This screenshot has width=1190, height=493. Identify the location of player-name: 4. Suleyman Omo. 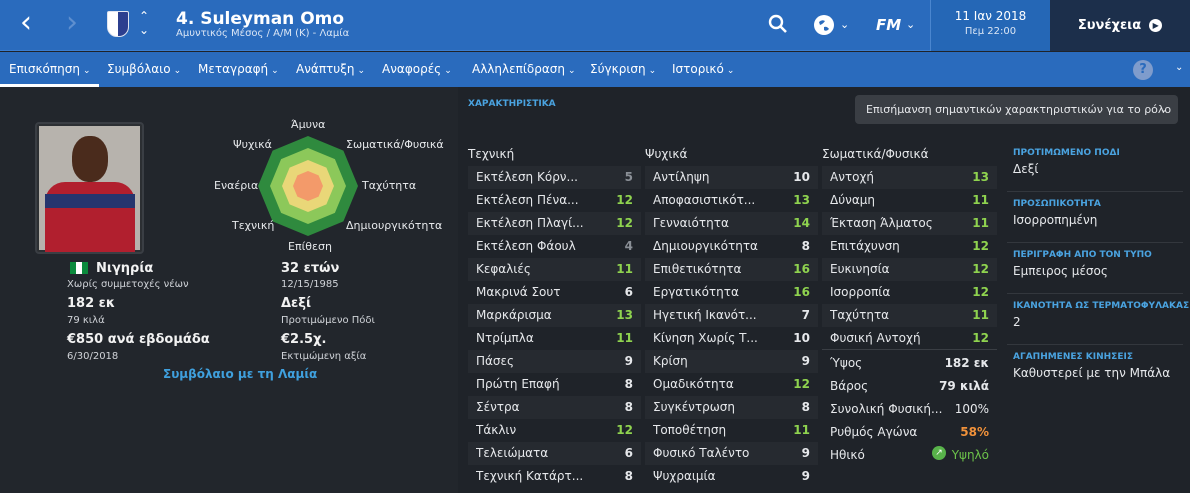
(260, 19).